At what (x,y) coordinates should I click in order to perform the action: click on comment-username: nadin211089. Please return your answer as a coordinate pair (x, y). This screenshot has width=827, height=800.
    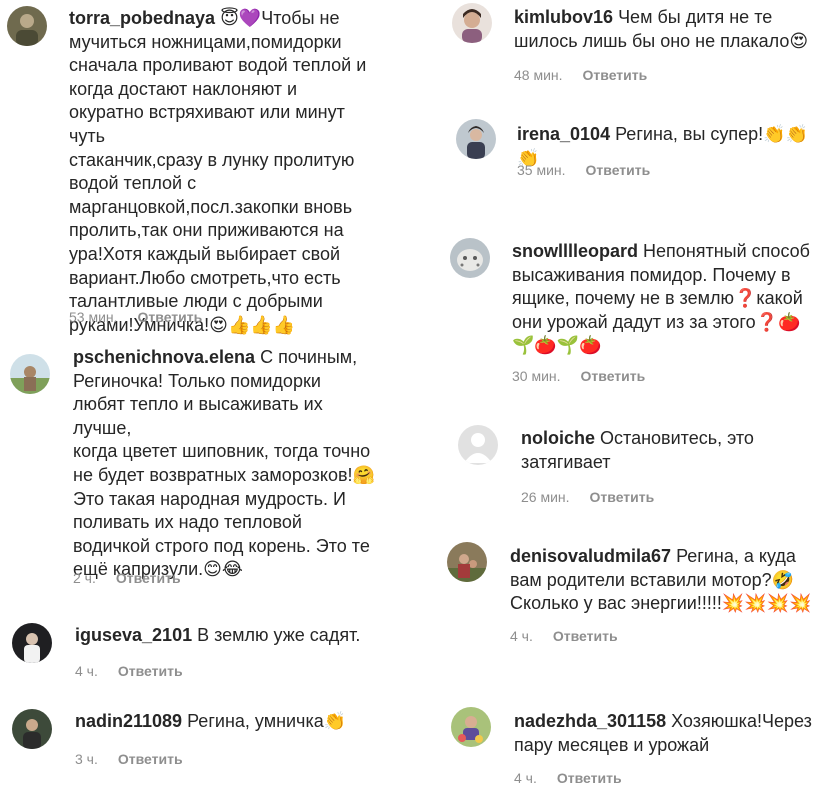
    Looking at the image, I should click on (128, 721).